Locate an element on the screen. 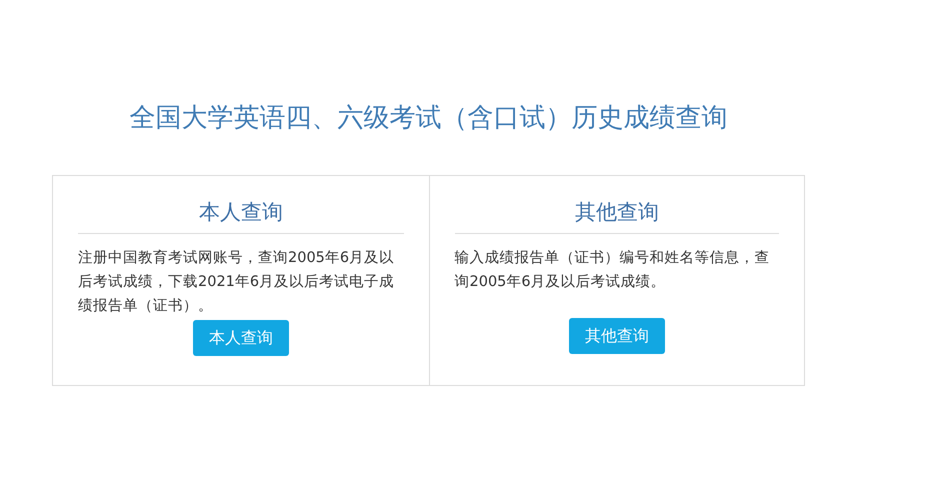 This screenshot has height=480, width=943. query-button: 其他查询 is located at coordinates (616, 336).